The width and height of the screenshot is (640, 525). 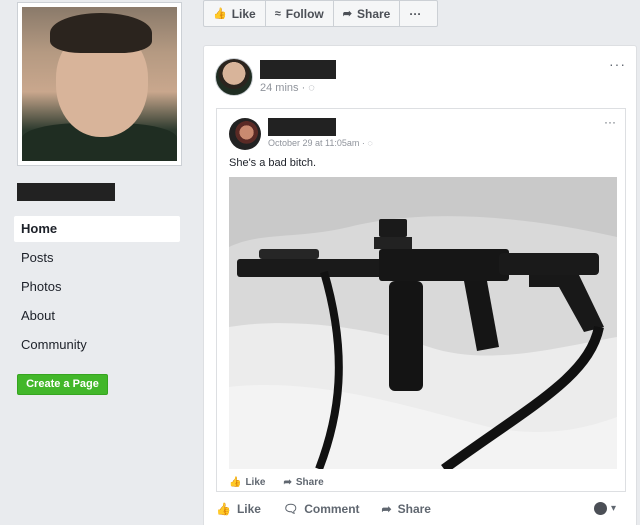 I want to click on comment-button: 🗨 Comment, so click(x=321, y=509).